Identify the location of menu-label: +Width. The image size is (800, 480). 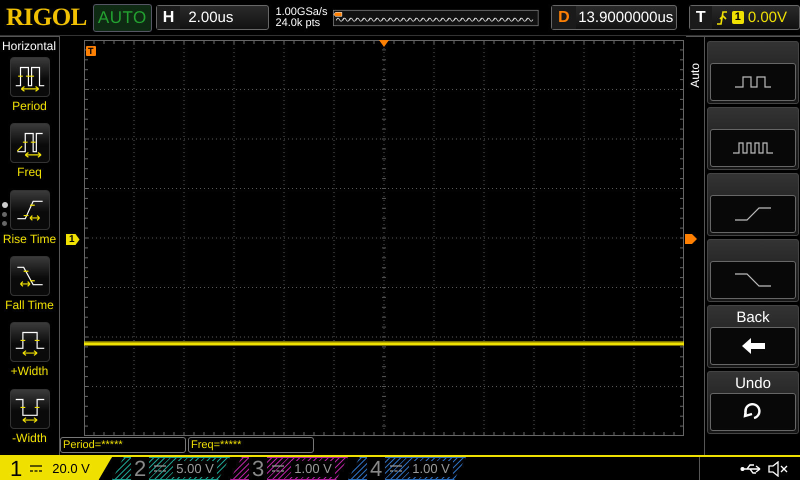
(29, 371).